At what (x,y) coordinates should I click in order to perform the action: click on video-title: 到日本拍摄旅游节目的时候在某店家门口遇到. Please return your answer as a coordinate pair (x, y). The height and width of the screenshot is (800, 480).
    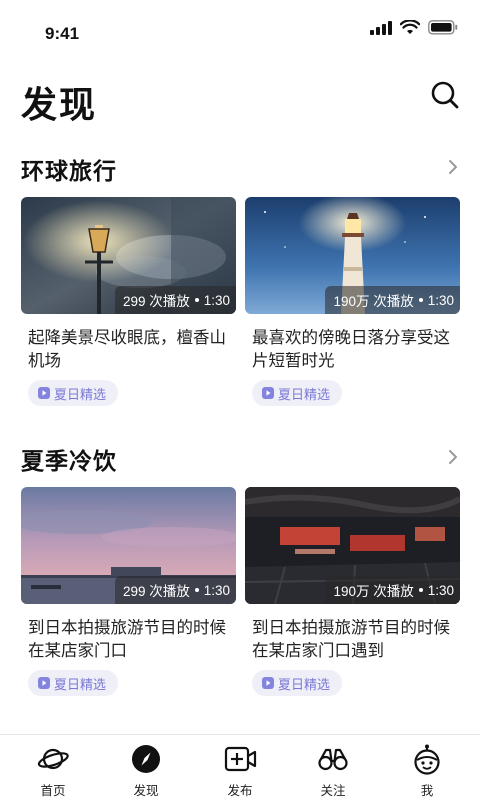
    Looking at the image, I should click on (354, 639).